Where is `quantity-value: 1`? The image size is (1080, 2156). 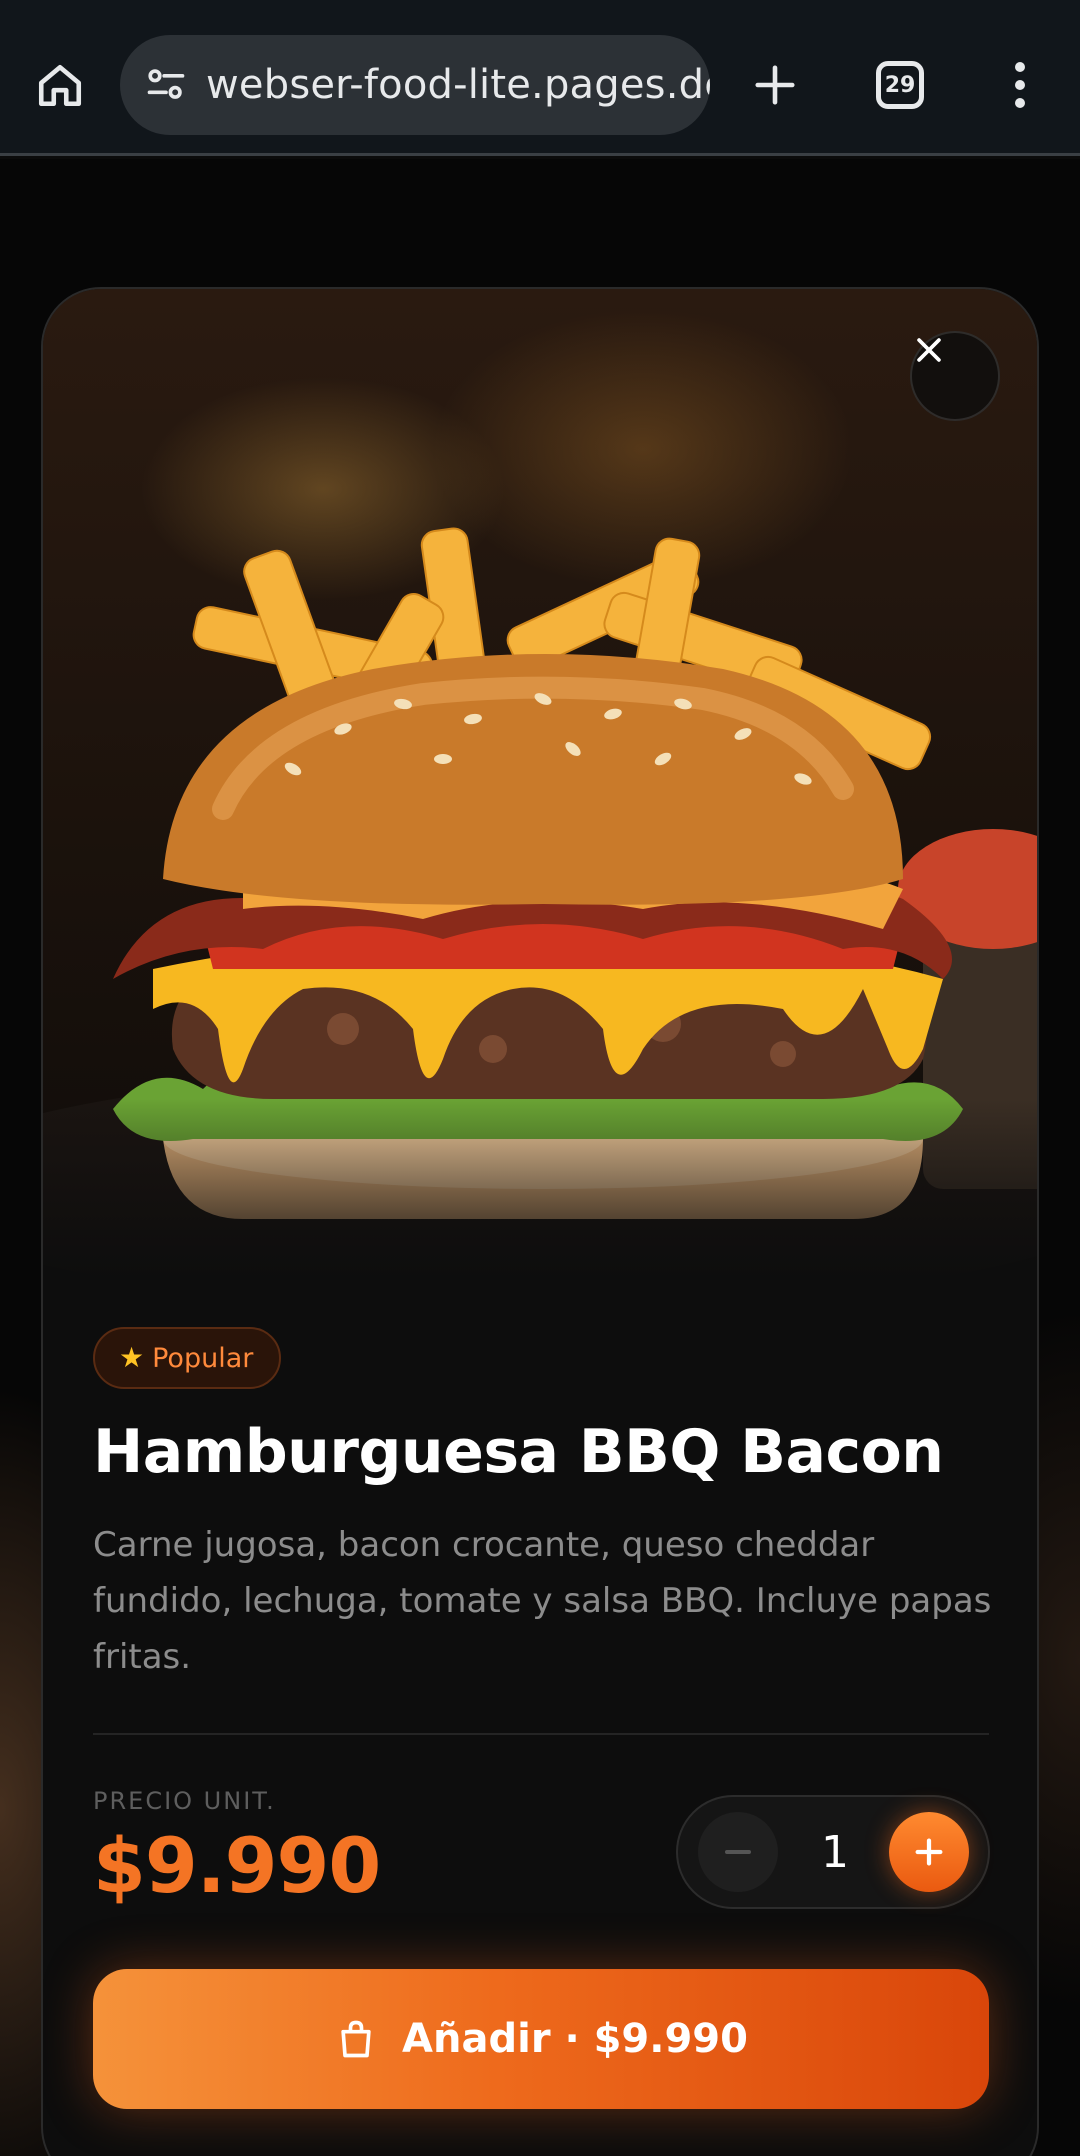 quantity-value: 1 is located at coordinates (835, 1852).